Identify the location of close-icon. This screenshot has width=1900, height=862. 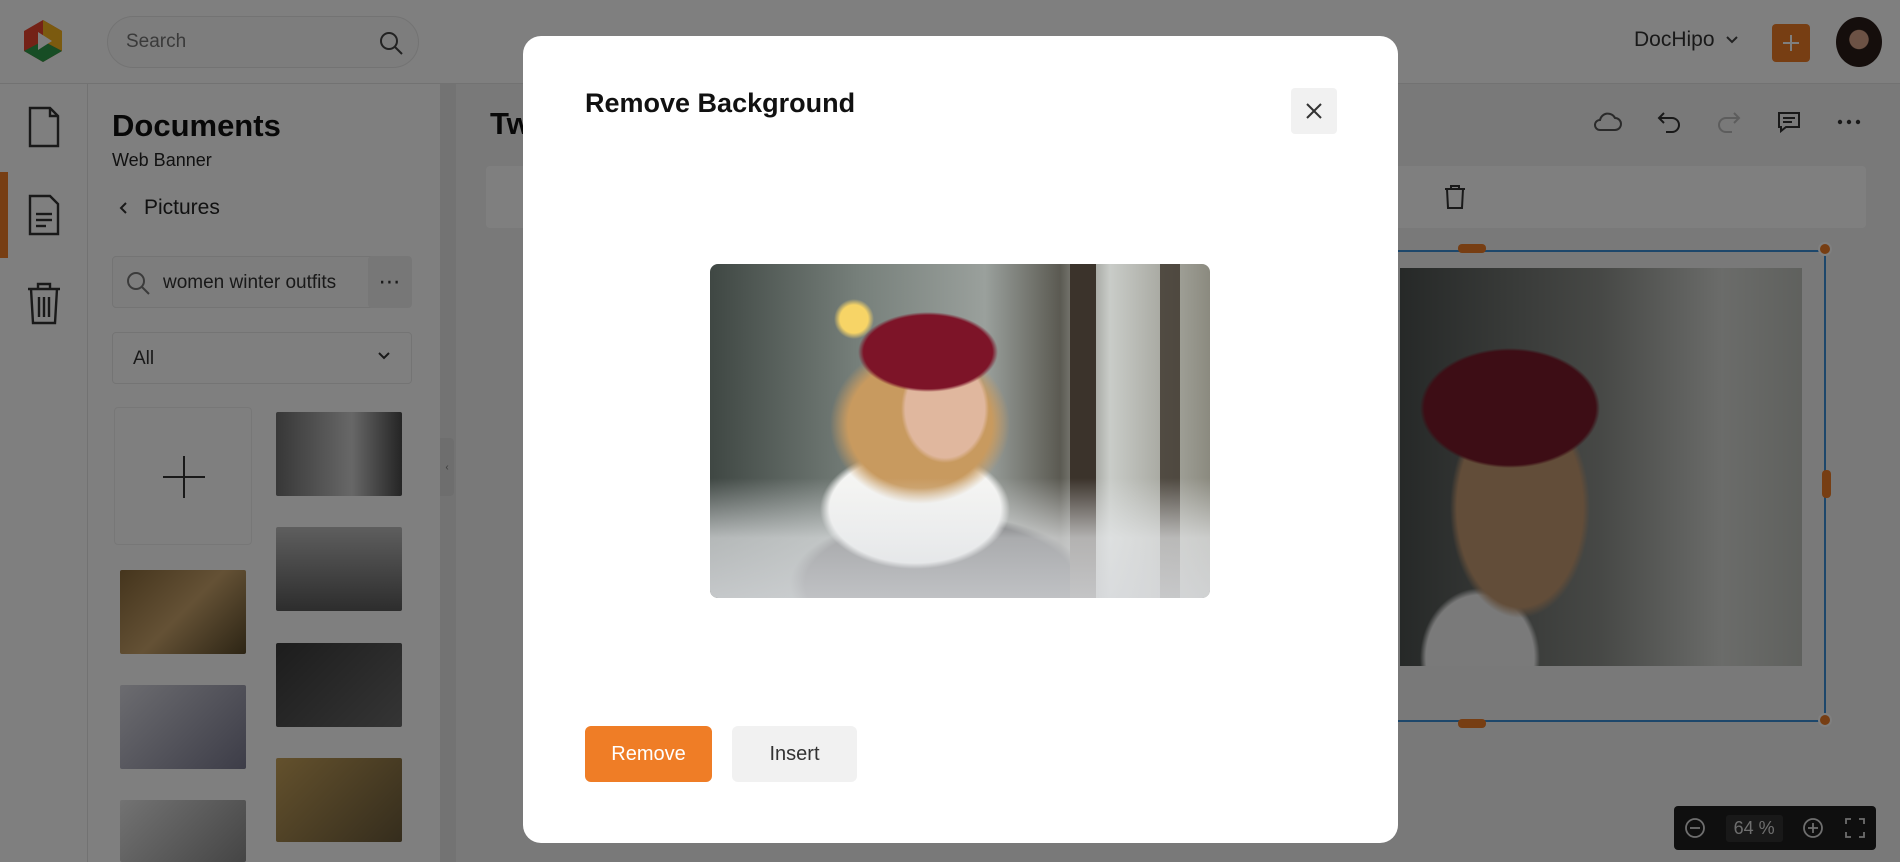
(1314, 111).